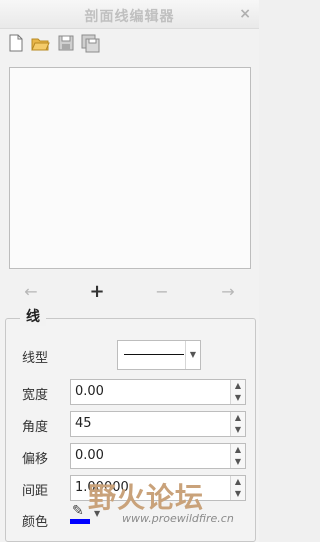 This screenshot has height=542, width=320. Describe the element at coordinates (16, 43) in the screenshot. I see `new-file-icon` at that location.